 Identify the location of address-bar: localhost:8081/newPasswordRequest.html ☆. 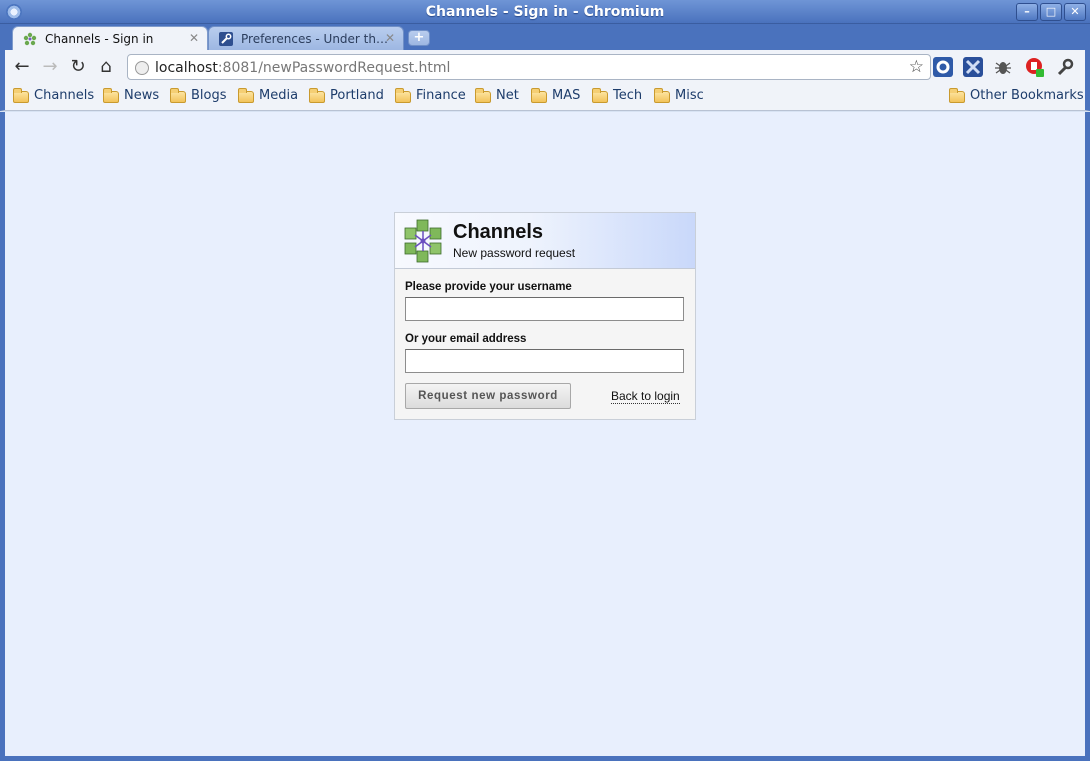
(529, 67).